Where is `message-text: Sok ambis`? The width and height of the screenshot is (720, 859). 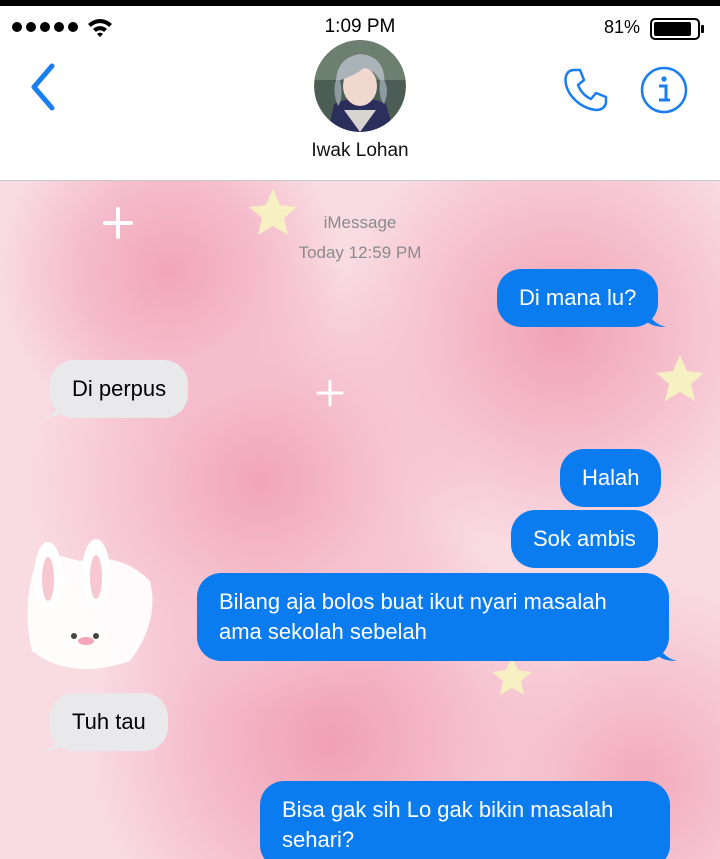
message-text: Sok ambis is located at coordinates (584, 538).